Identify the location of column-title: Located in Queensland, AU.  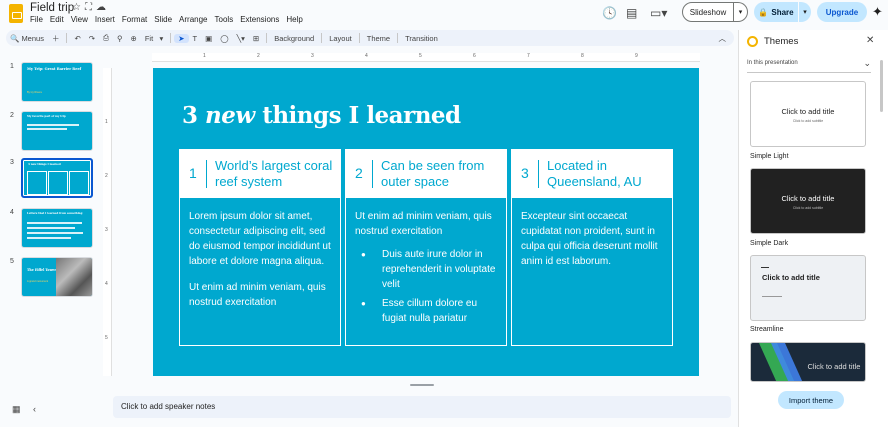
(594, 173).